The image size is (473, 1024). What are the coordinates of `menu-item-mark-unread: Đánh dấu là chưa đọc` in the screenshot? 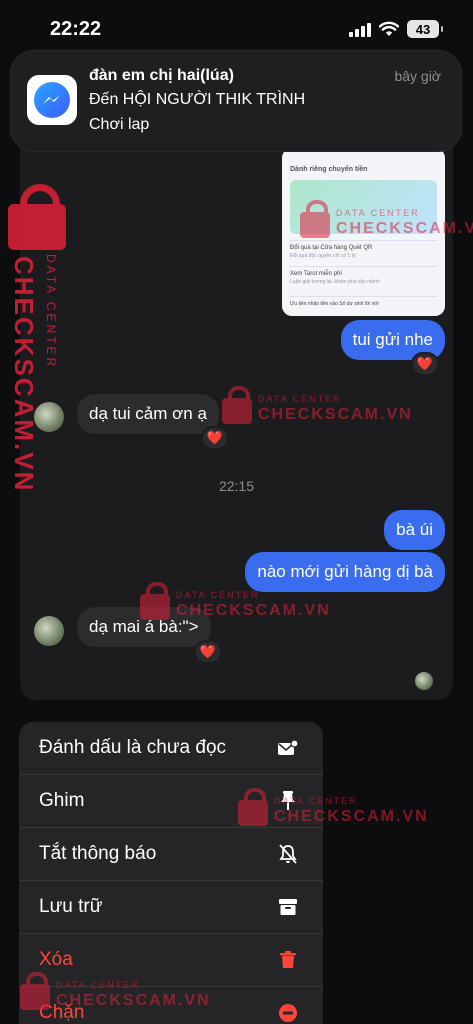 It's located at (171, 748).